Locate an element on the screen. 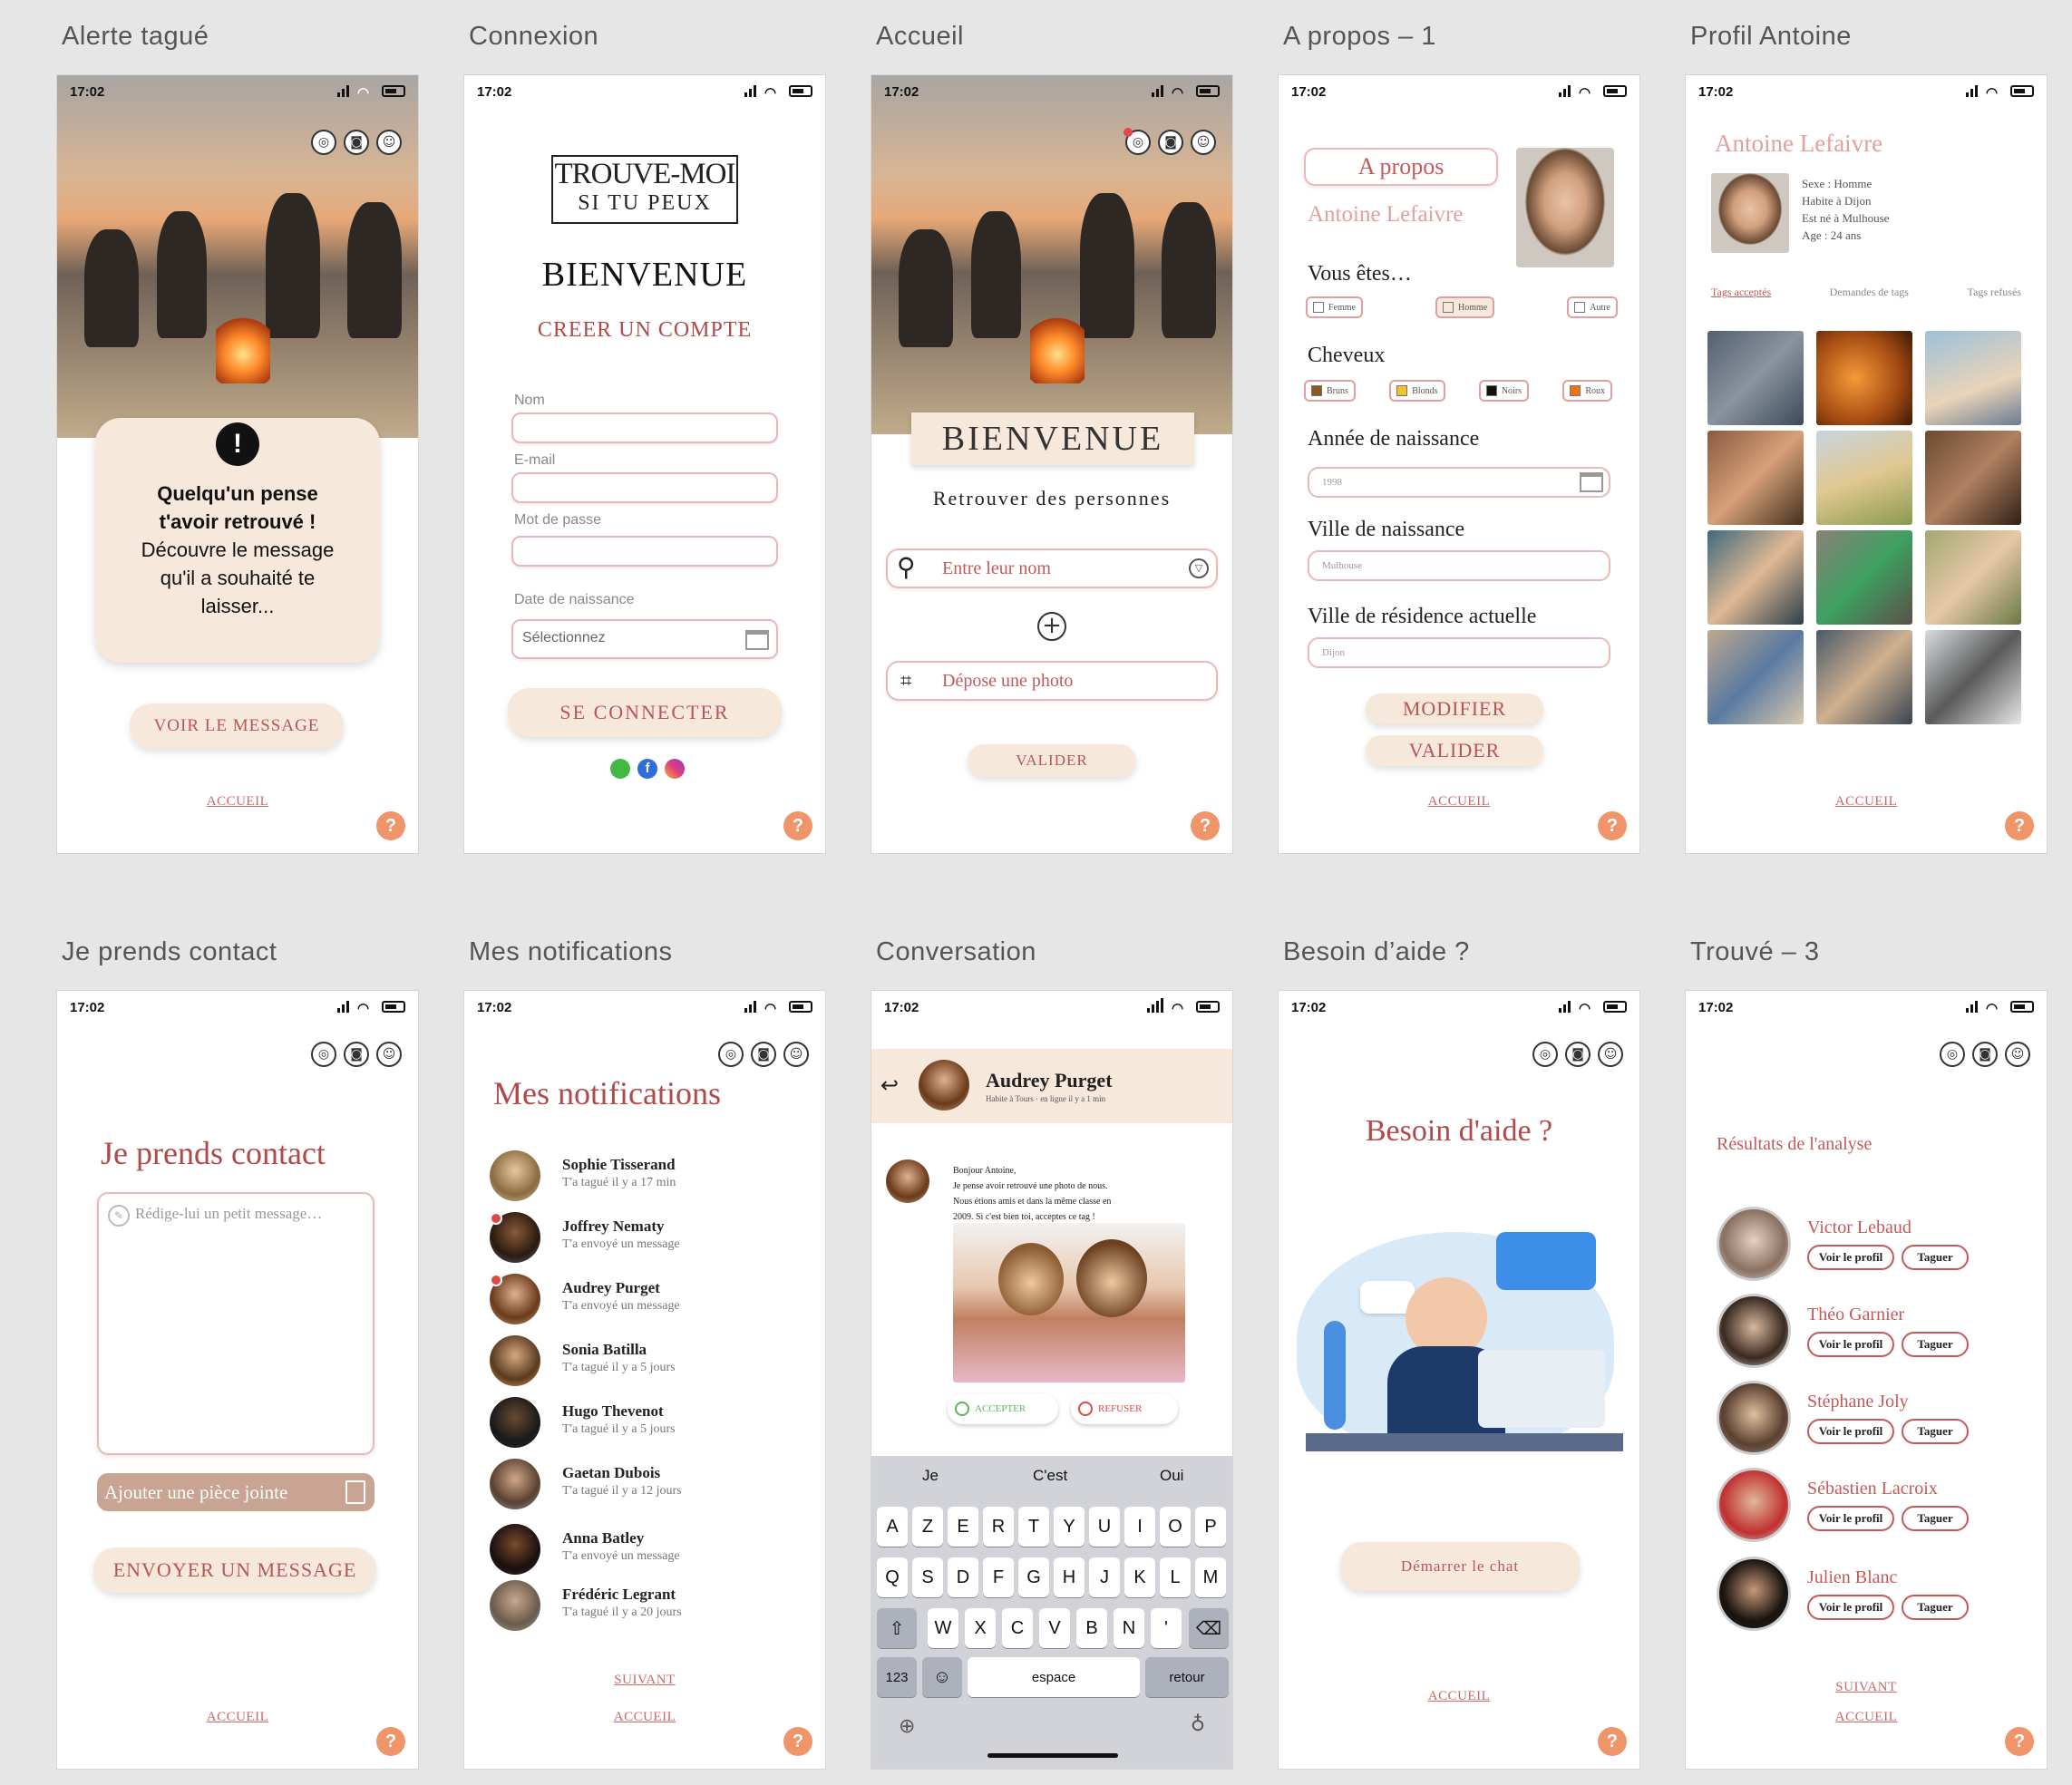 This screenshot has width=2072, height=1785. return-key: retour is located at coordinates (1187, 1677).